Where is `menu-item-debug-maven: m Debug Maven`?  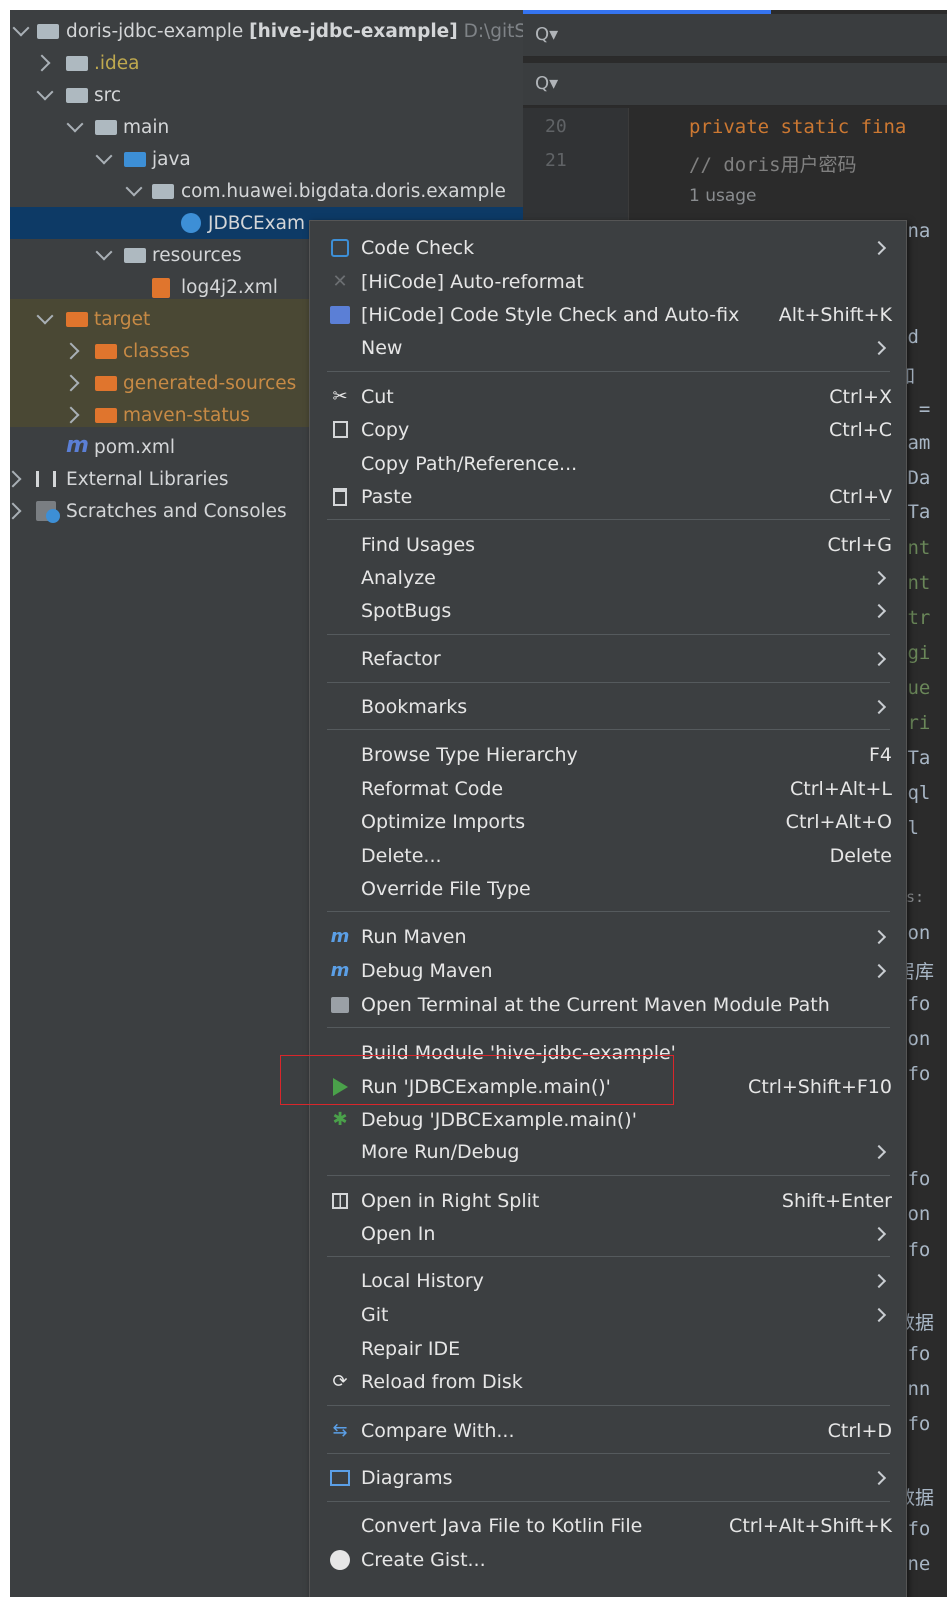 menu-item-debug-maven: m Debug Maven is located at coordinates (608, 970).